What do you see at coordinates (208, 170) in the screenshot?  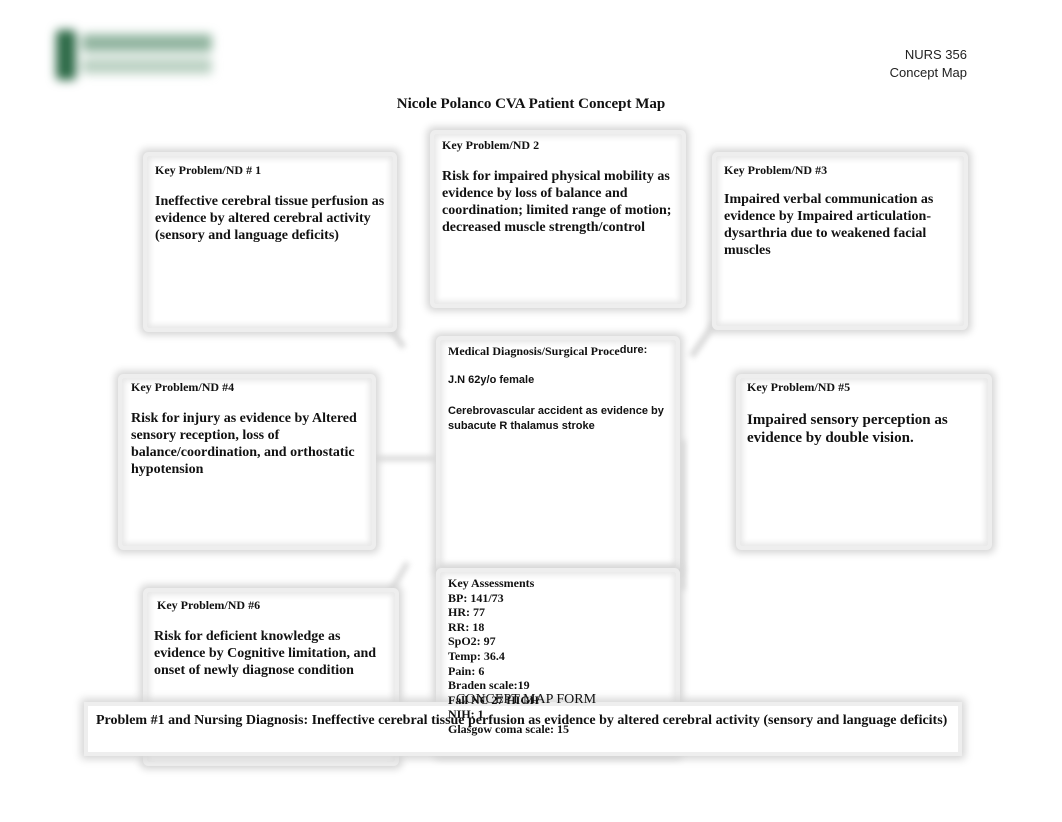 I see `problem-heading: Key Problem/ND # 1` at bounding box center [208, 170].